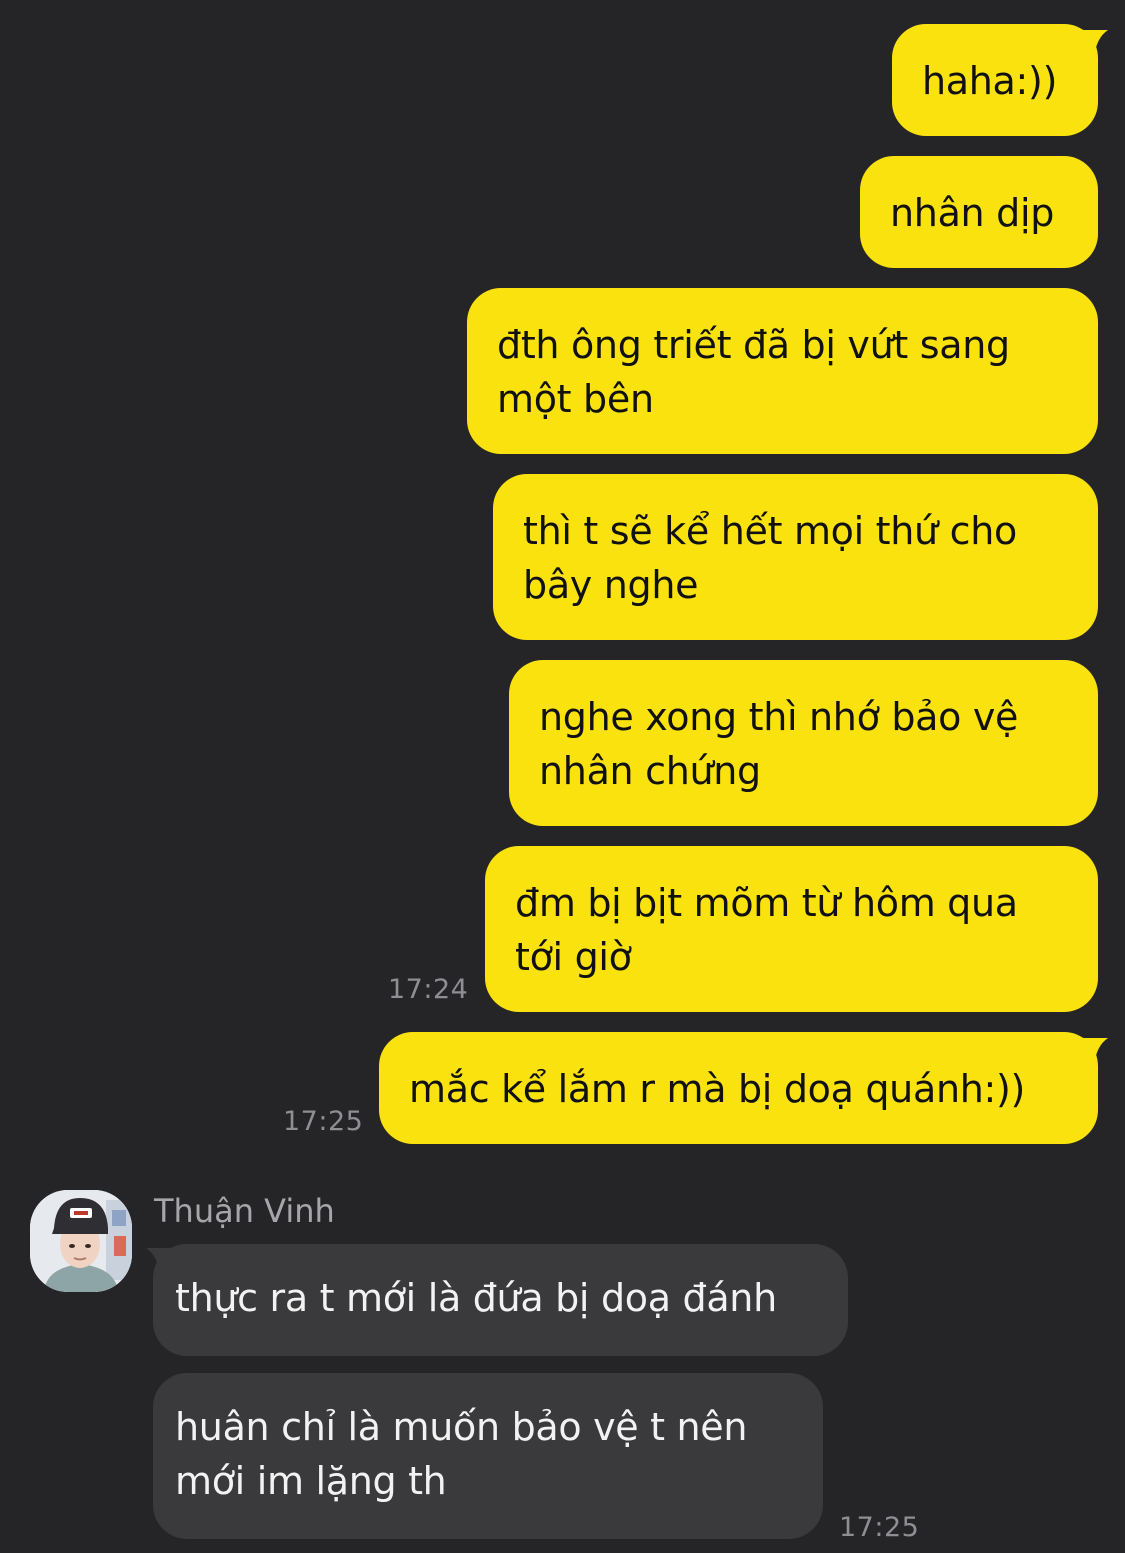 This screenshot has height=1553, width=1125. I want to click on message-text-line: bây nghe, so click(611, 585).